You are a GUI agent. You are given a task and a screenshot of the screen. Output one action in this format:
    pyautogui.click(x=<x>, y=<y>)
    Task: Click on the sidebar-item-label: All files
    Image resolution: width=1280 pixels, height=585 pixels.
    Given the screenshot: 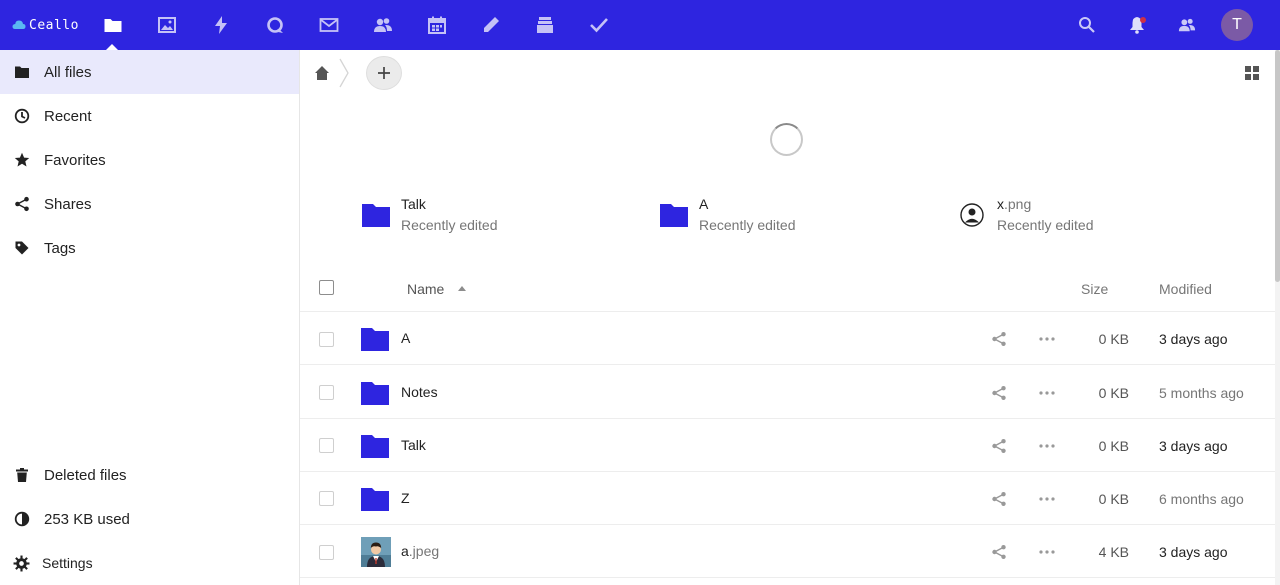 What is the action you would take?
    pyautogui.click(x=68, y=72)
    